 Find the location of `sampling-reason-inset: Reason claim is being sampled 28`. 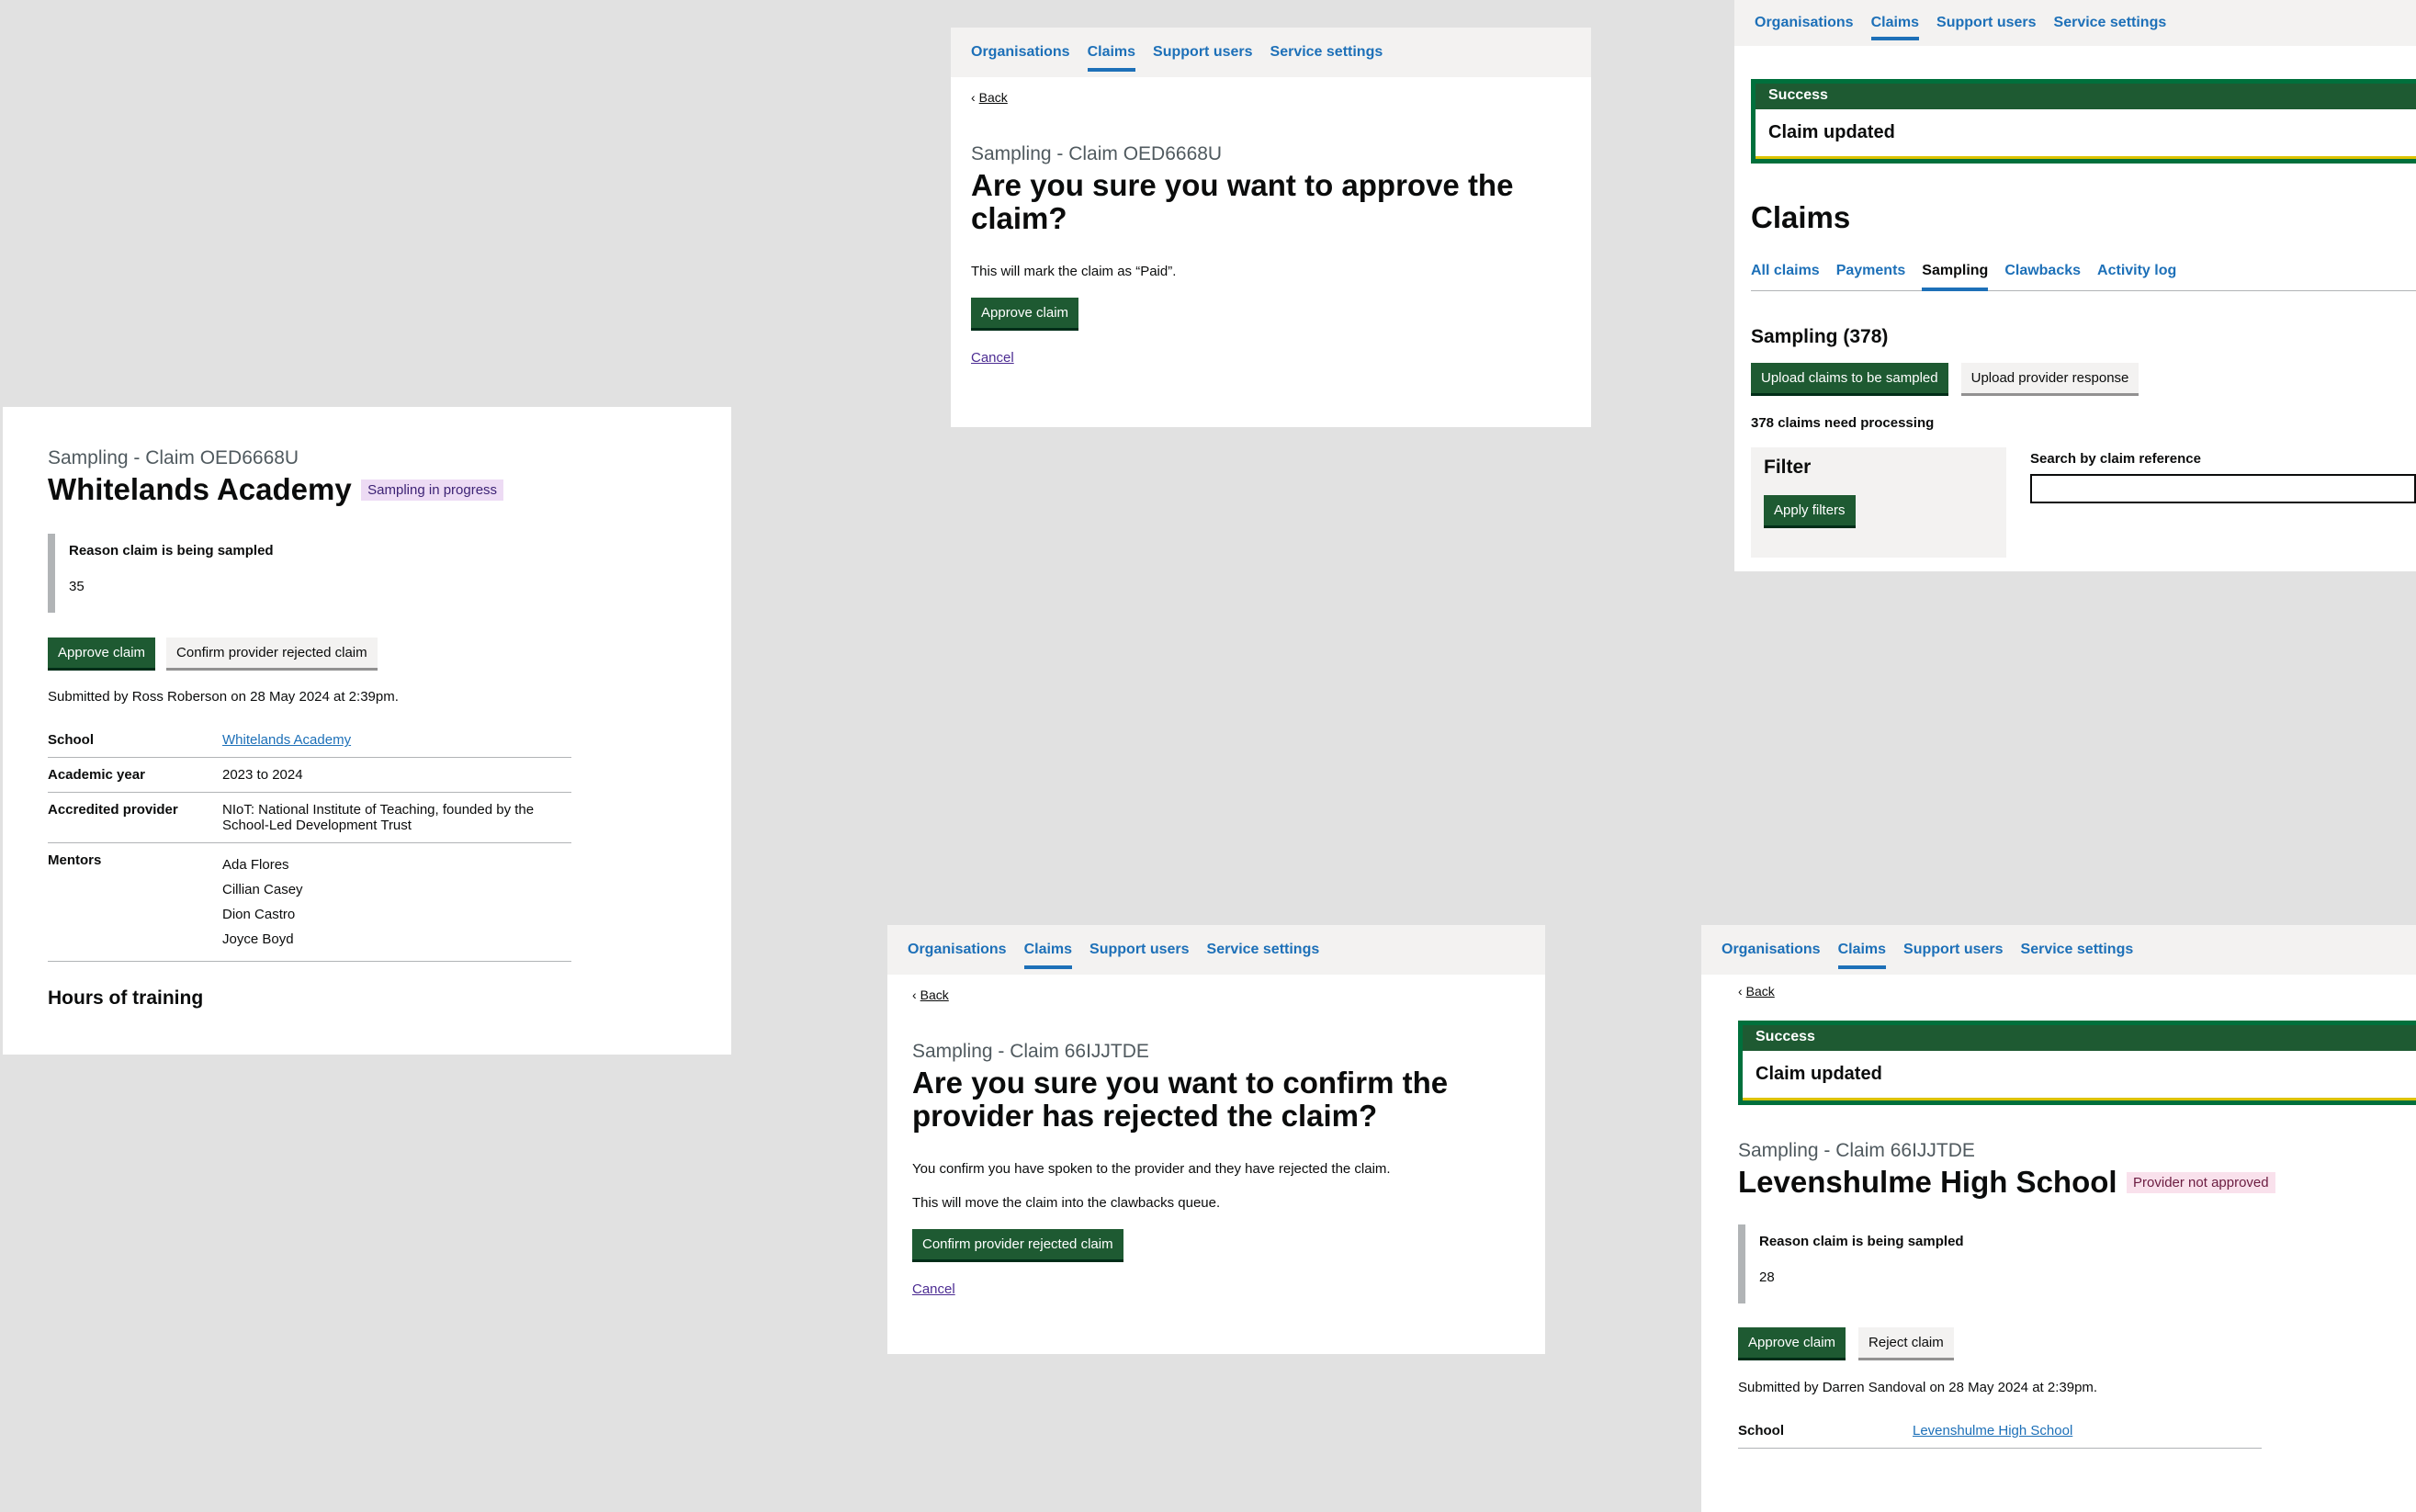

sampling-reason-inset: Reason claim is being sampled 28 is located at coordinates (1886, 1264).